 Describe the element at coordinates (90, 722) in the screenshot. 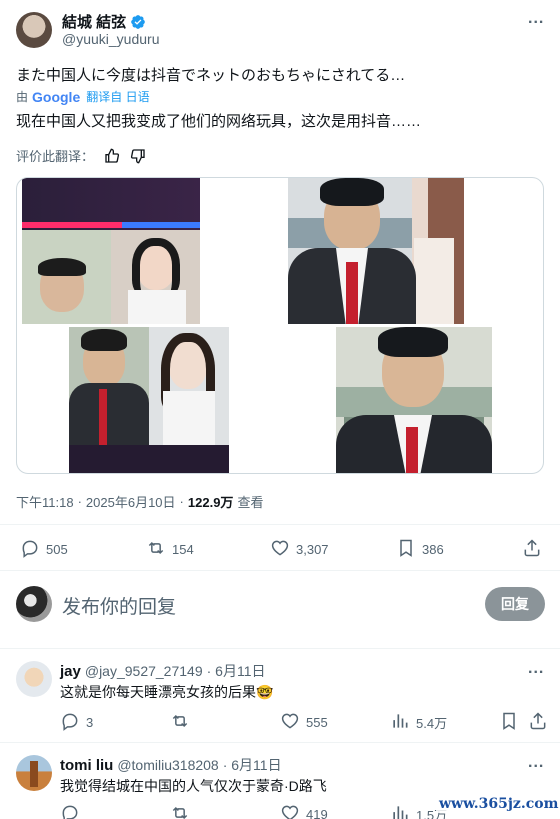

I see `reply-1-reply-count: 3` at that location.